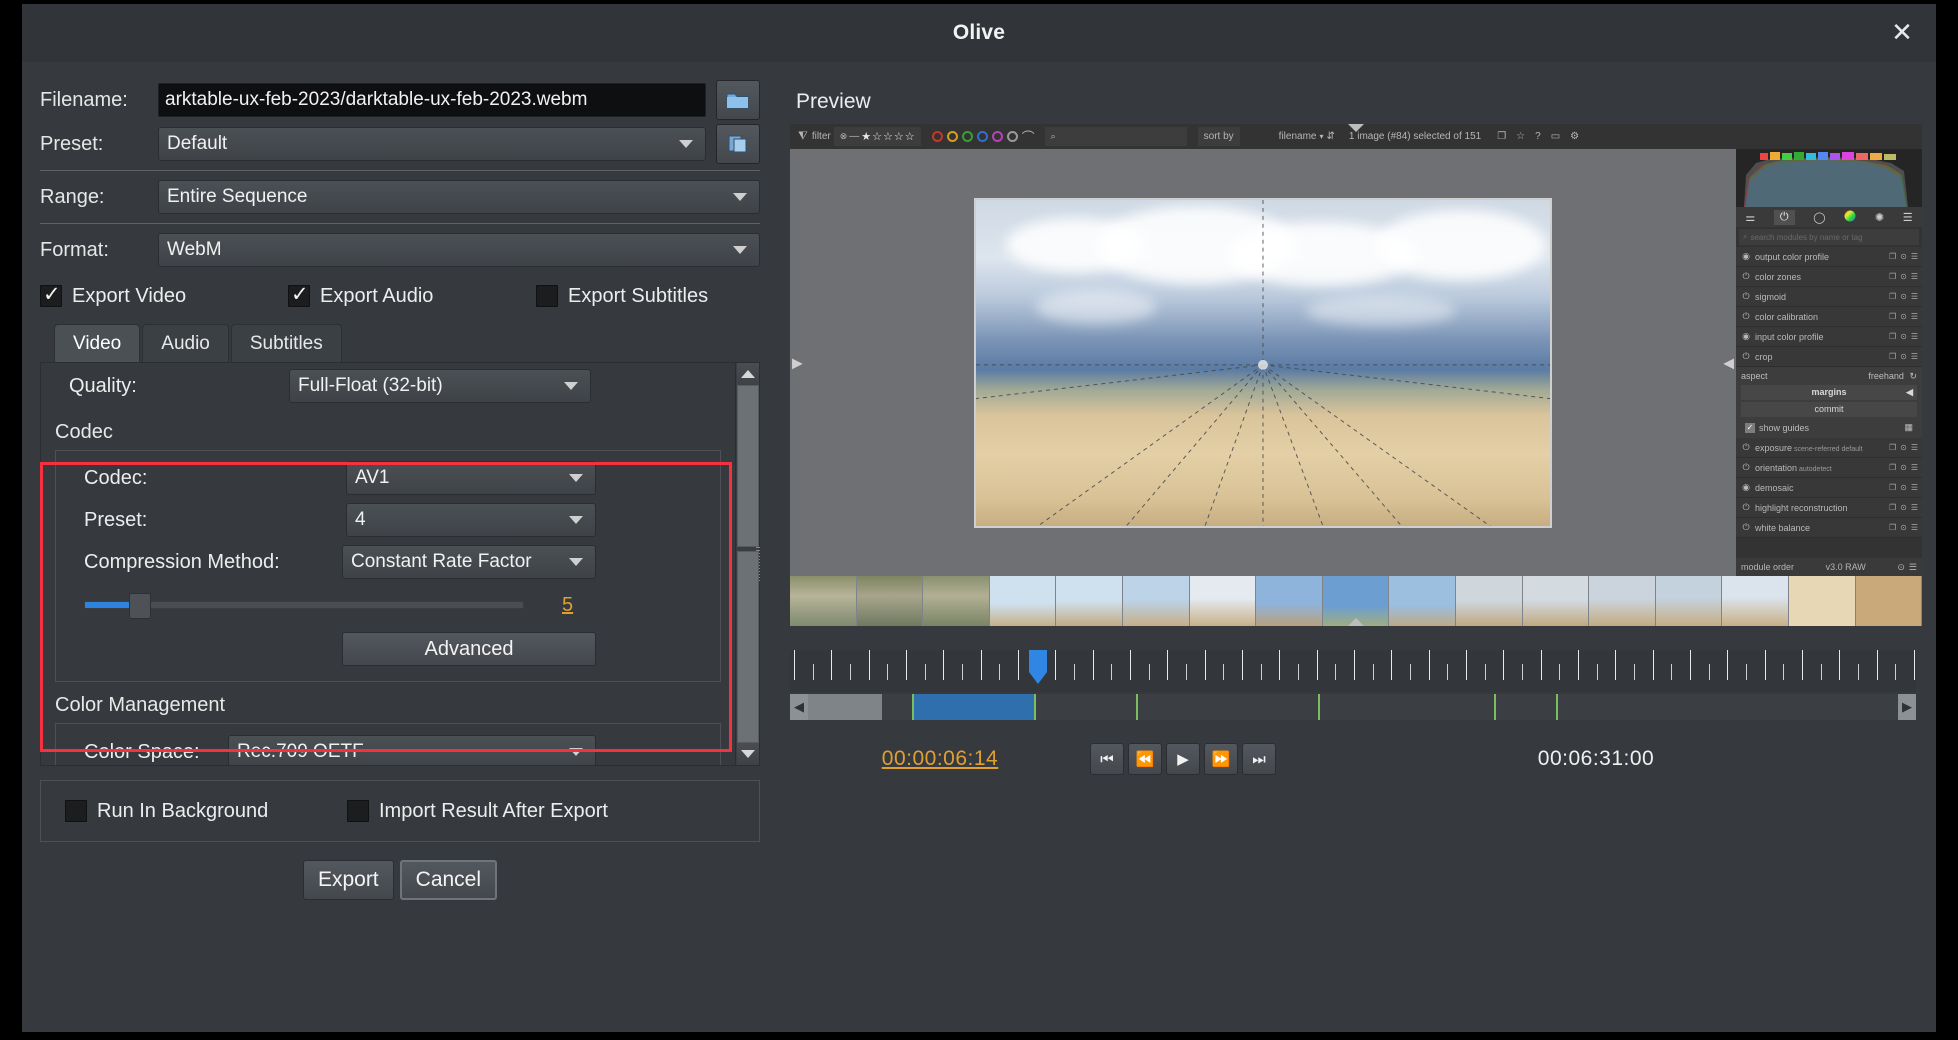 This screenshot has height=1040, width=1958. What do you see at coordinates (997, 136) in the screenshot?
I see `color-label-purple-icon` at bounding box center [997, 136].